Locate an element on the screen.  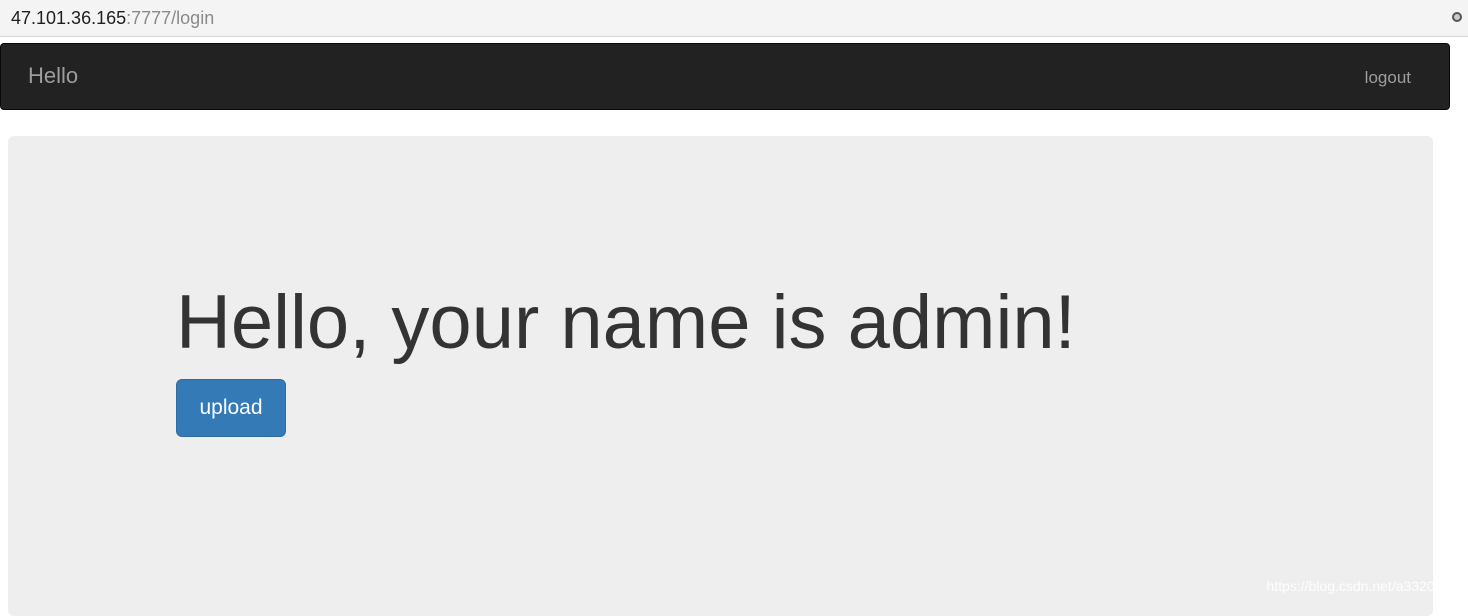
navbar-brand-link: Hello is located at coordinates (53, 76).